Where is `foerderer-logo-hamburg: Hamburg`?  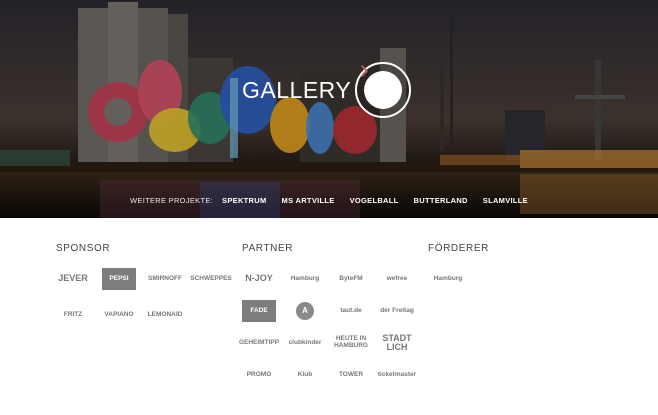
foerderer-logo-hamburg: Hamburg is located at coordinates (448, 279).